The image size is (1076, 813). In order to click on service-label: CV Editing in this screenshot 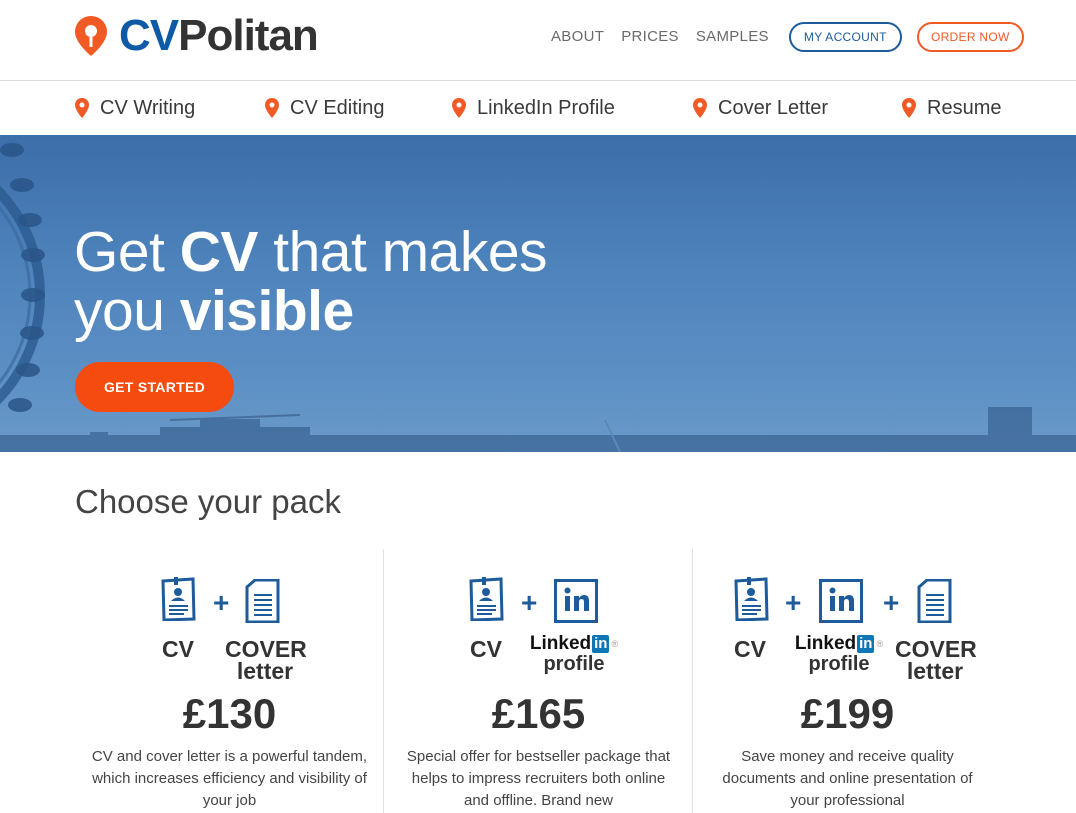, I will do `click(337, 108)`.